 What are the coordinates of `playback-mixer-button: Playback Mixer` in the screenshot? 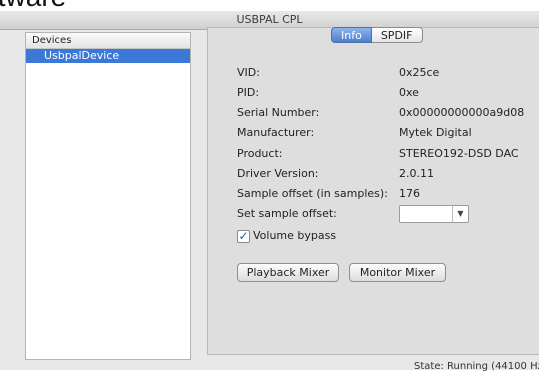 It's located at (288, 272).